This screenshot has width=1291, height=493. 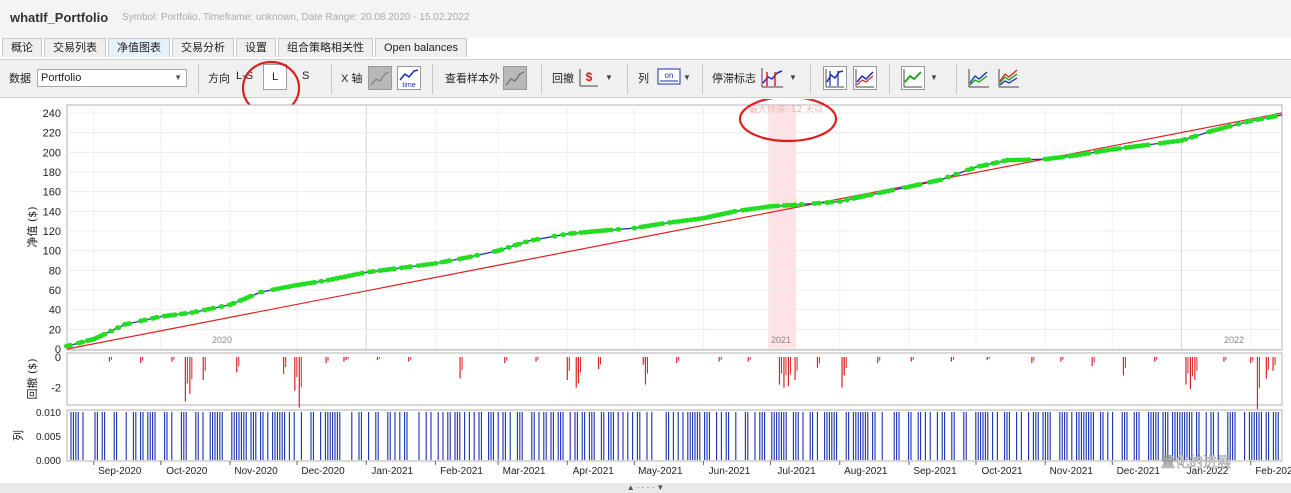 What do you see at coordinates (782, 227) in the screenshot?
I see `stagnation-band` at bounding box center [782, 227].